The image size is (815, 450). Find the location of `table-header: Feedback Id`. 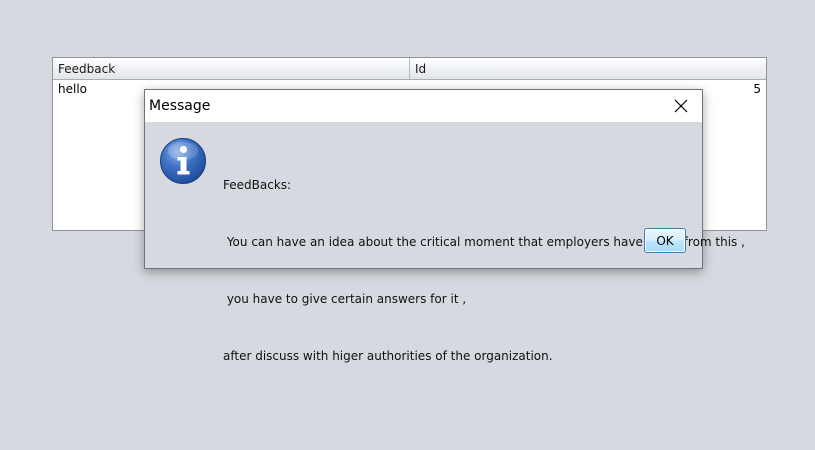

table-header: Feedback Id is located at coordinates (409, 69).